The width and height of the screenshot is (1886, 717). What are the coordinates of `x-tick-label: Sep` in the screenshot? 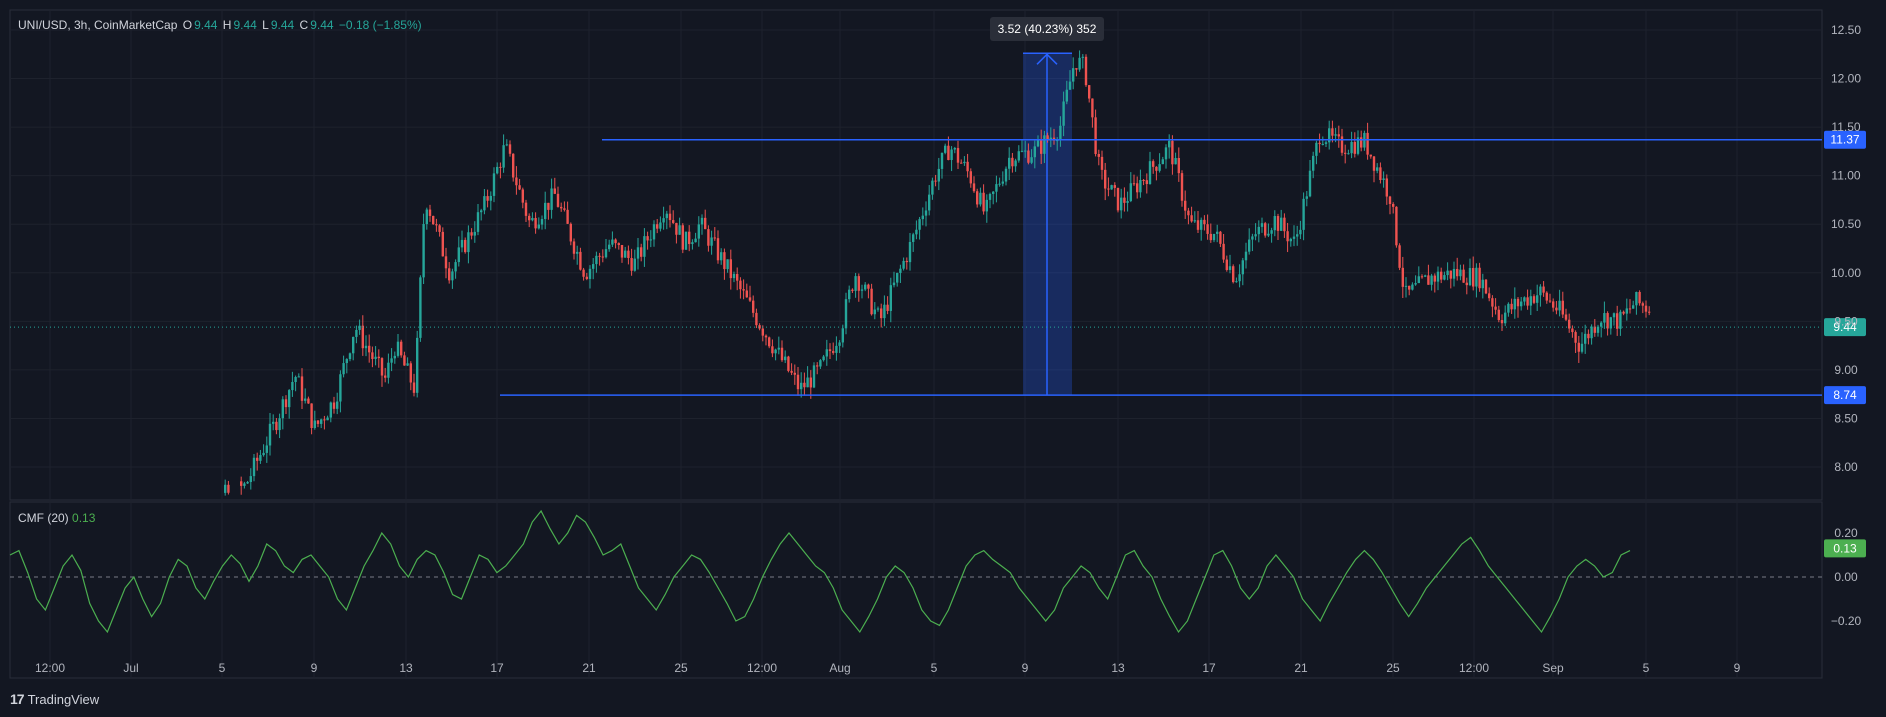 It's located at (1553, 668).